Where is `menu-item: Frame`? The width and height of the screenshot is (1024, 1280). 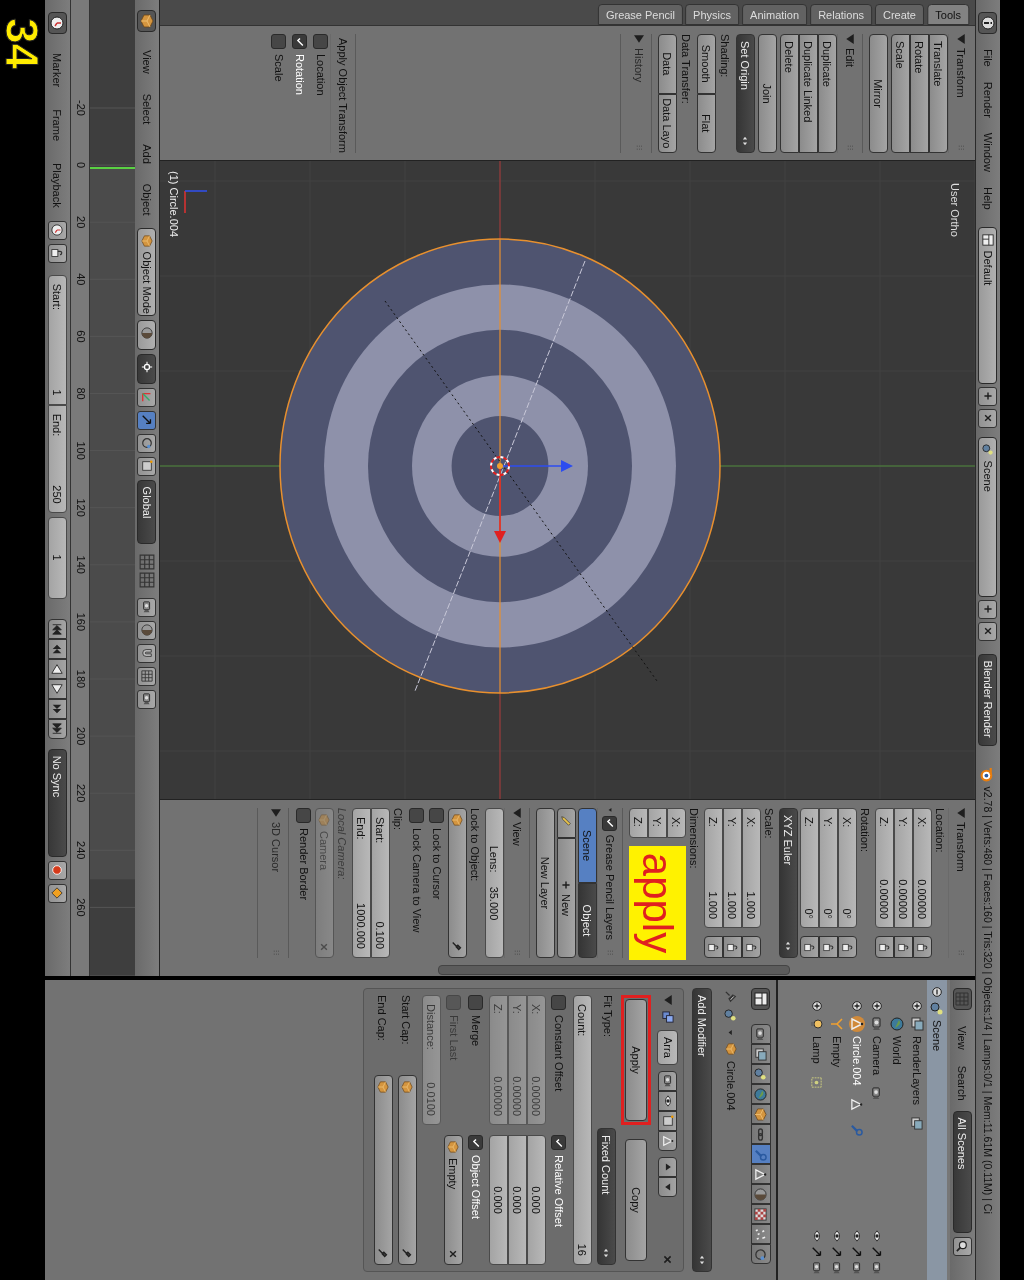
menu-item: Frame is located at coordinates (57, 125).